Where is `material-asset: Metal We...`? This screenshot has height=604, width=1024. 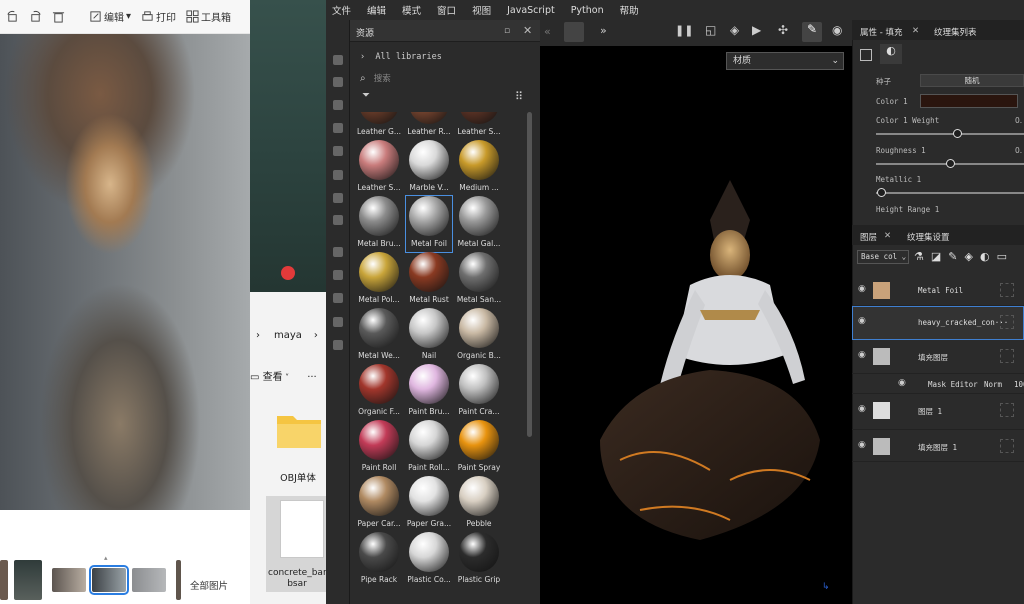 material-asset: Metal We... is located at coordinates (379, 336).